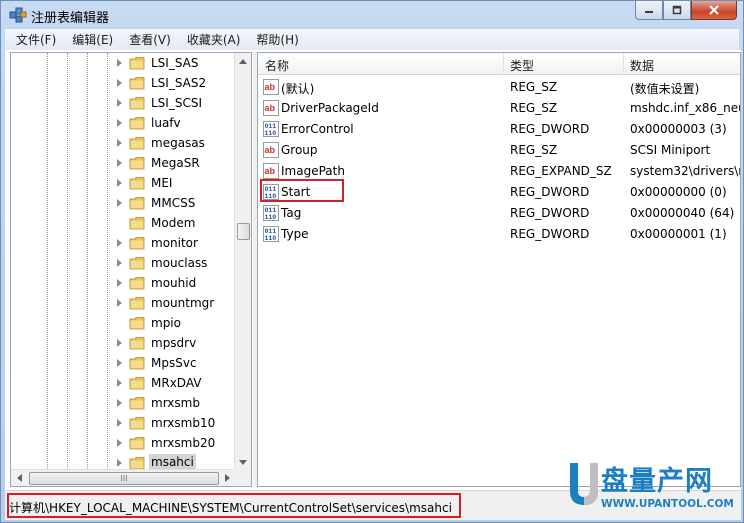 This screenshot has width=744, height=523. Describe the element at coordinates (243, 231) in the screenshot. I see `tree-vscroll-thumb` at that location.